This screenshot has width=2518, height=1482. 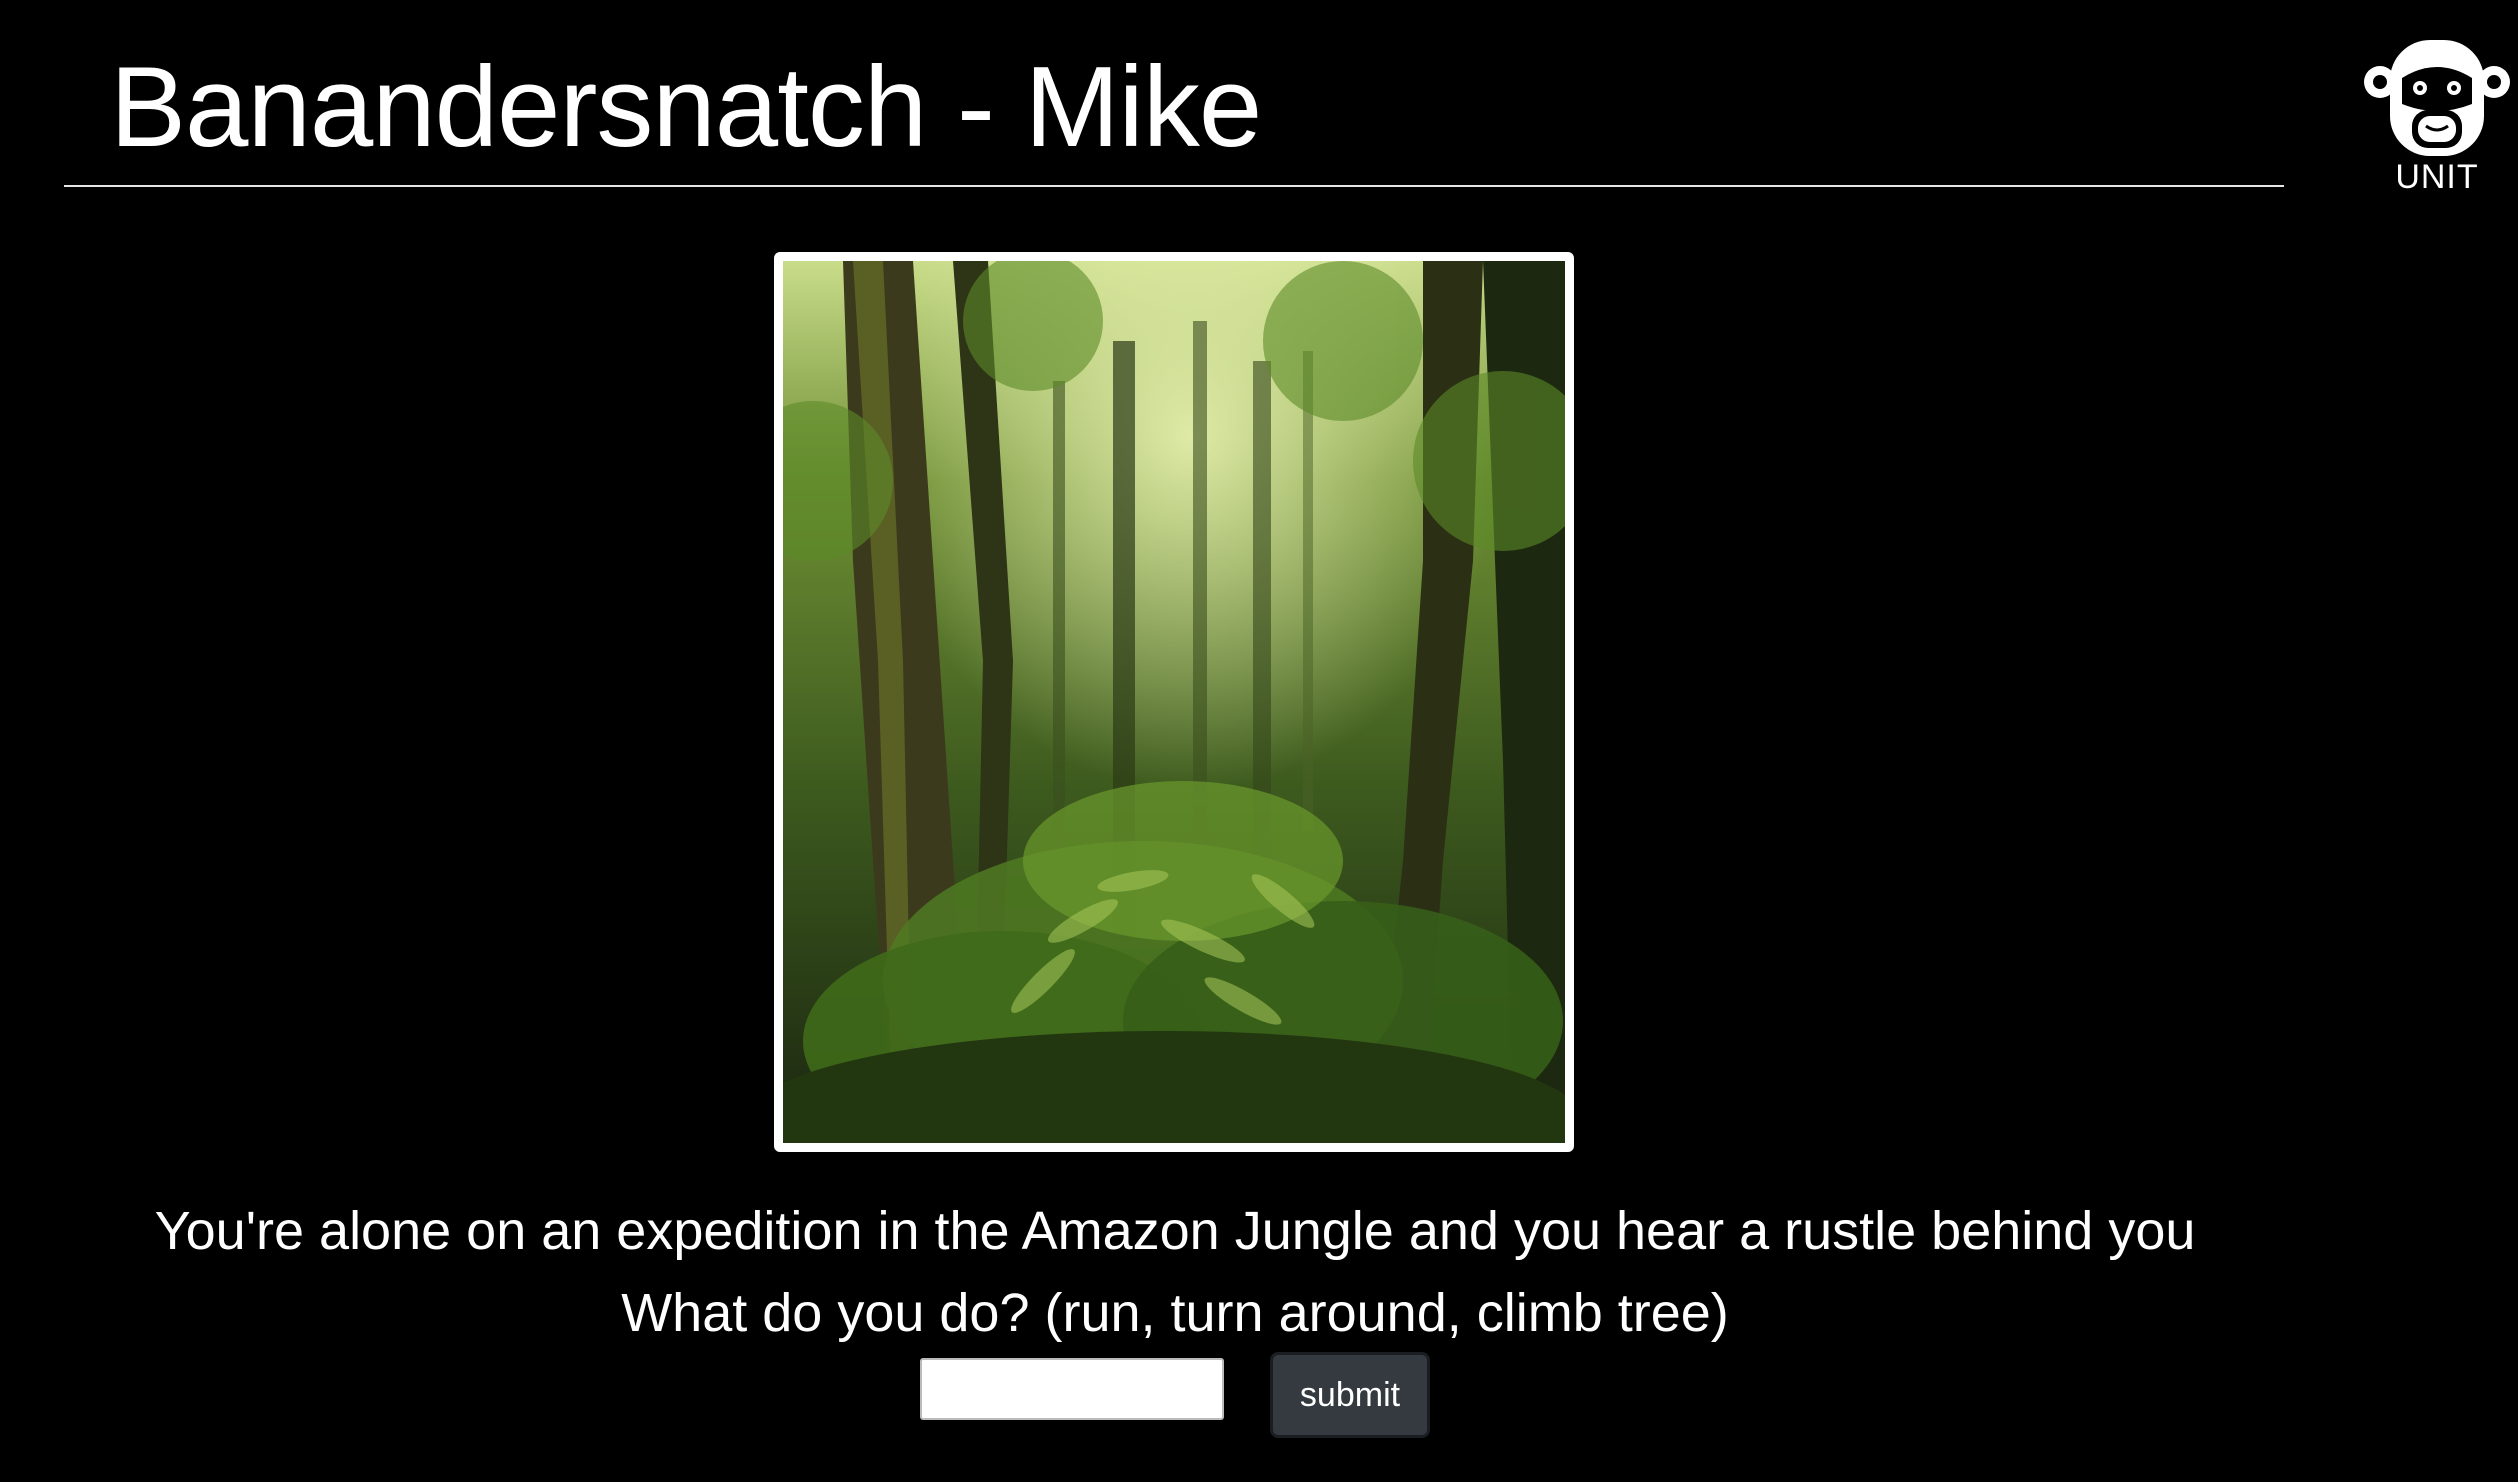 I want to click on unit-logo: UNIT, so click(x=2437, y=119).